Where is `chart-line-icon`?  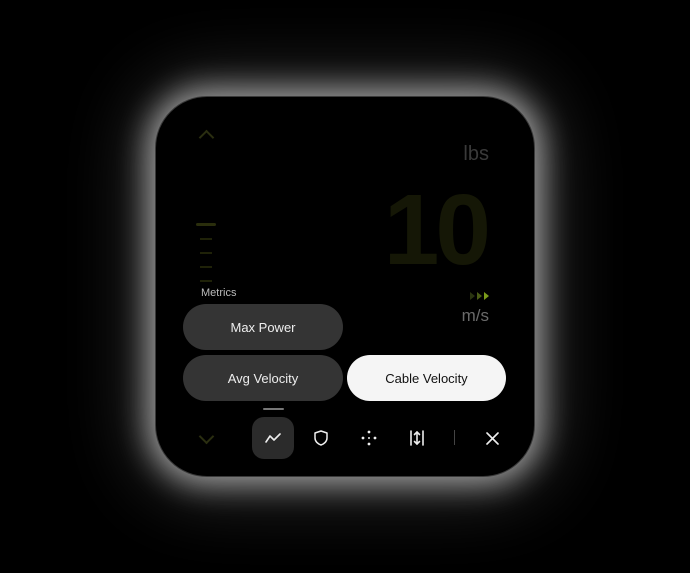 chart-line-icon is located at coordinates (273, 438).